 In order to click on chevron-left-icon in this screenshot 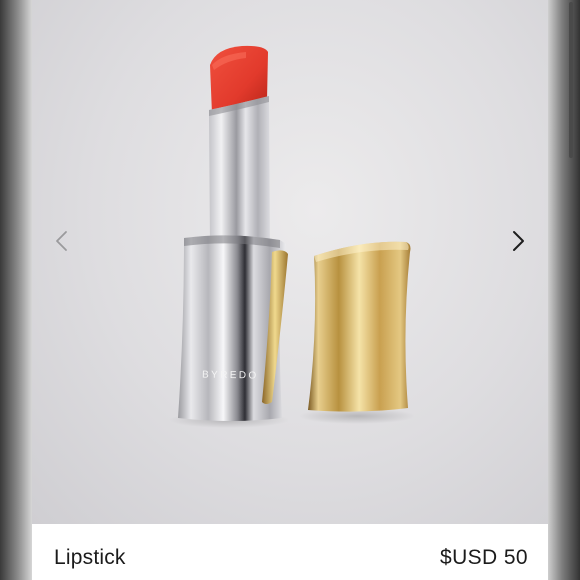, I will do `click(61, 241)`.